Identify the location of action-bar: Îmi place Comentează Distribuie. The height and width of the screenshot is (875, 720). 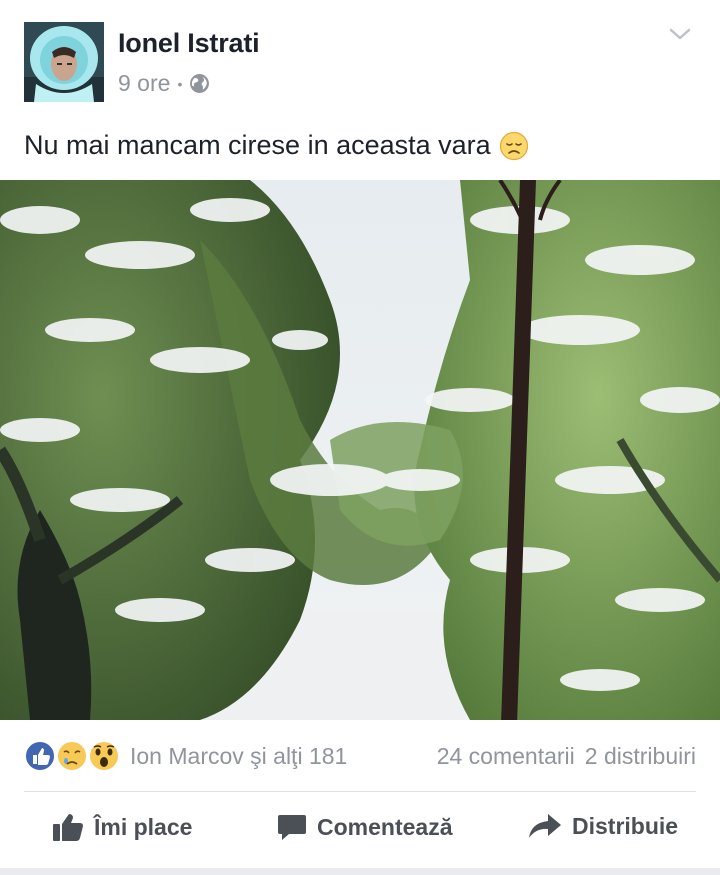
(360, 832).